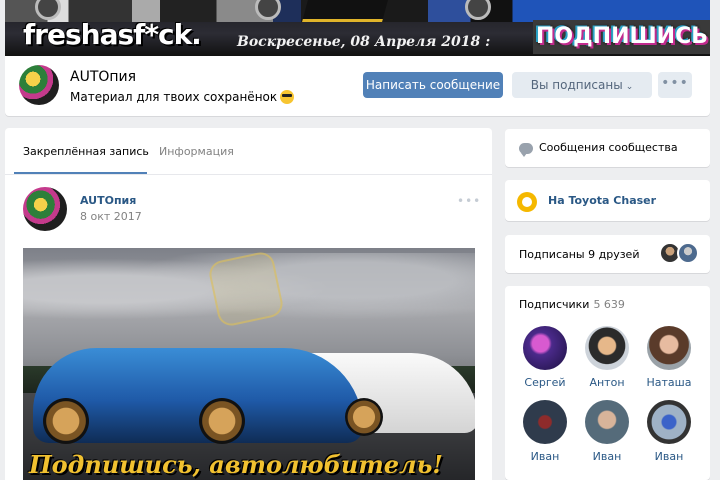 This screenshot has height=480, width=720. I want to click on subscriber-item: Антон, so click(607, 357).